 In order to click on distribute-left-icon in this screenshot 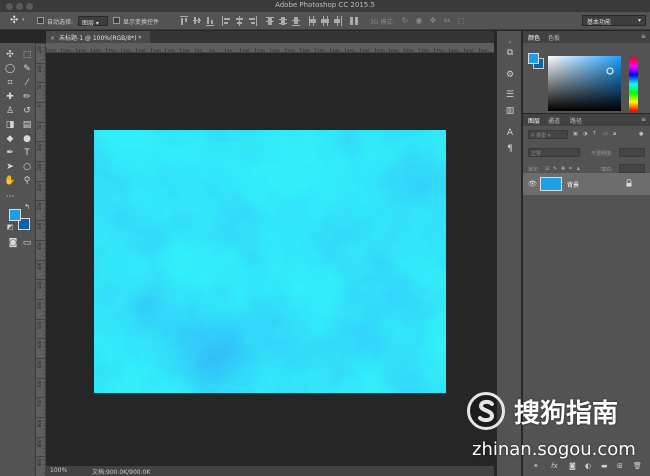, I will do `click(312, 21)`.